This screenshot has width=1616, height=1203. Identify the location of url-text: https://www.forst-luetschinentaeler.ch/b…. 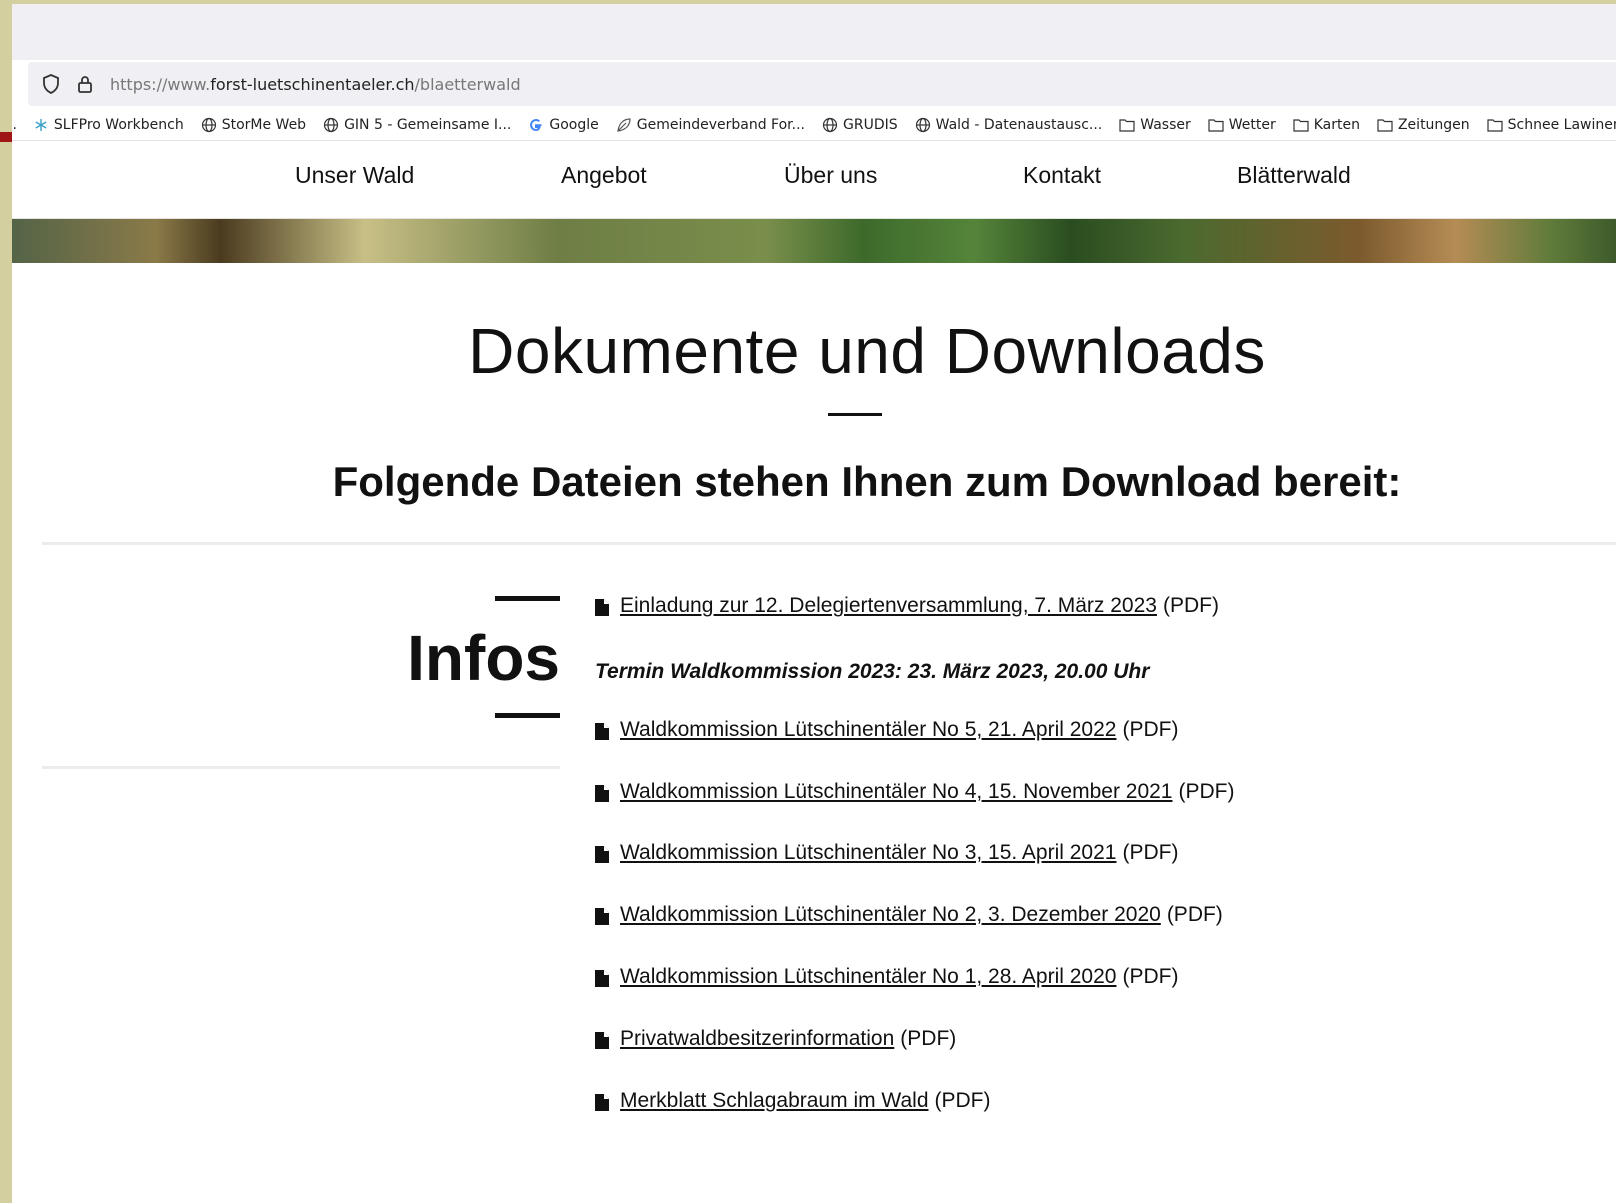
(315, 84).